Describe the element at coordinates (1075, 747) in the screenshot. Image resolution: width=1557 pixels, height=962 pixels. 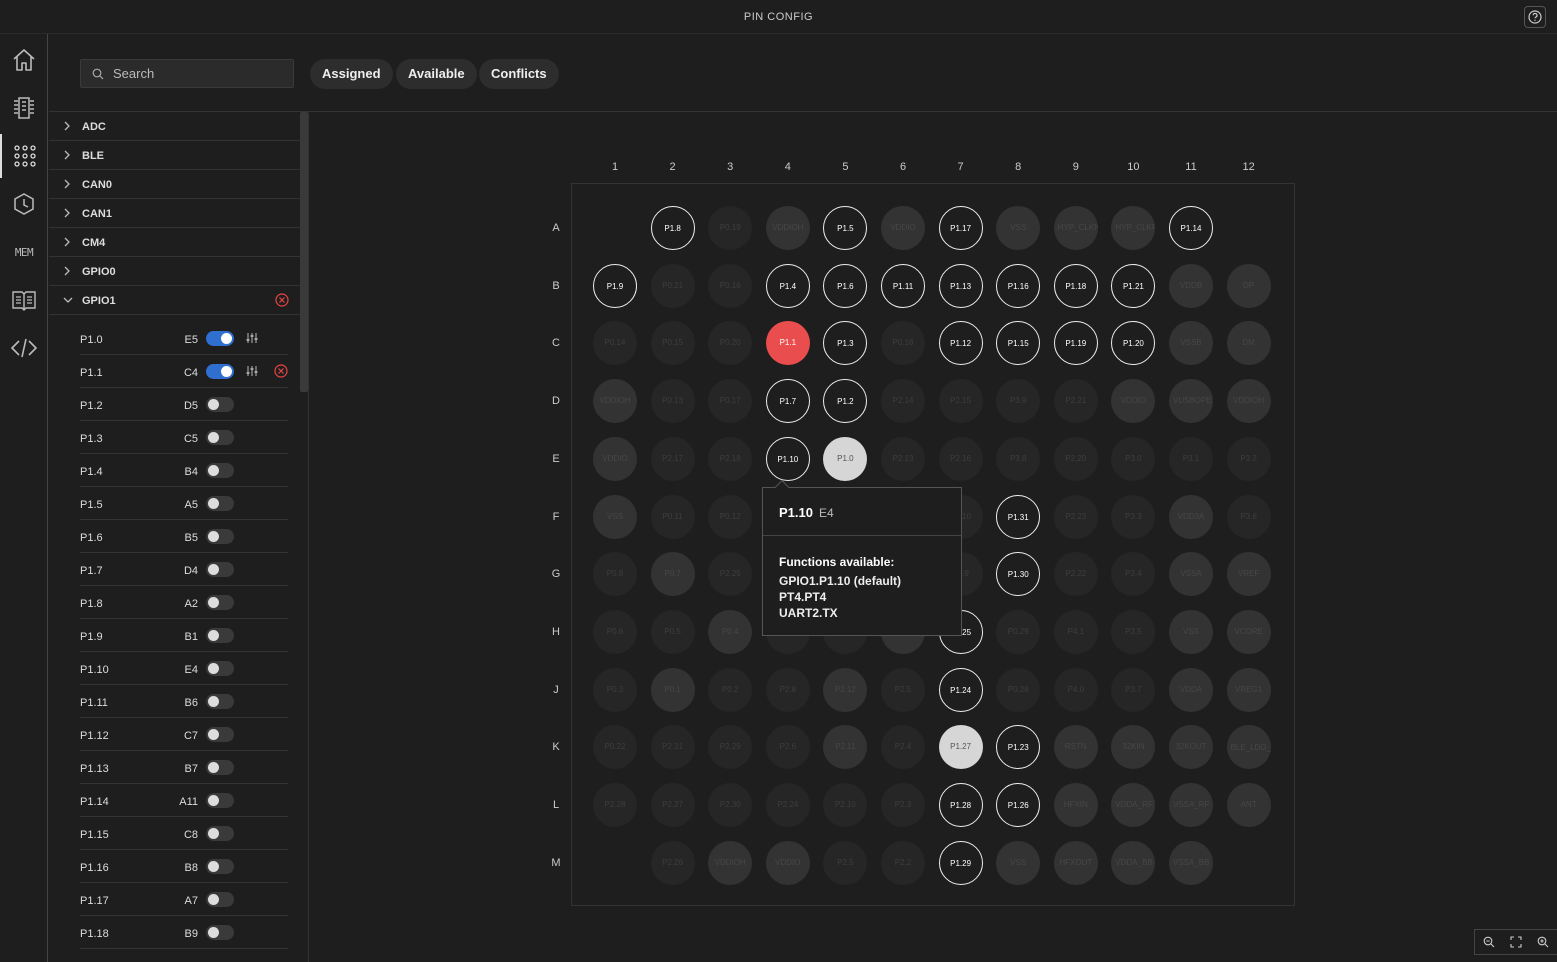
I see `pin-ball-K9: RSTN` at that location.